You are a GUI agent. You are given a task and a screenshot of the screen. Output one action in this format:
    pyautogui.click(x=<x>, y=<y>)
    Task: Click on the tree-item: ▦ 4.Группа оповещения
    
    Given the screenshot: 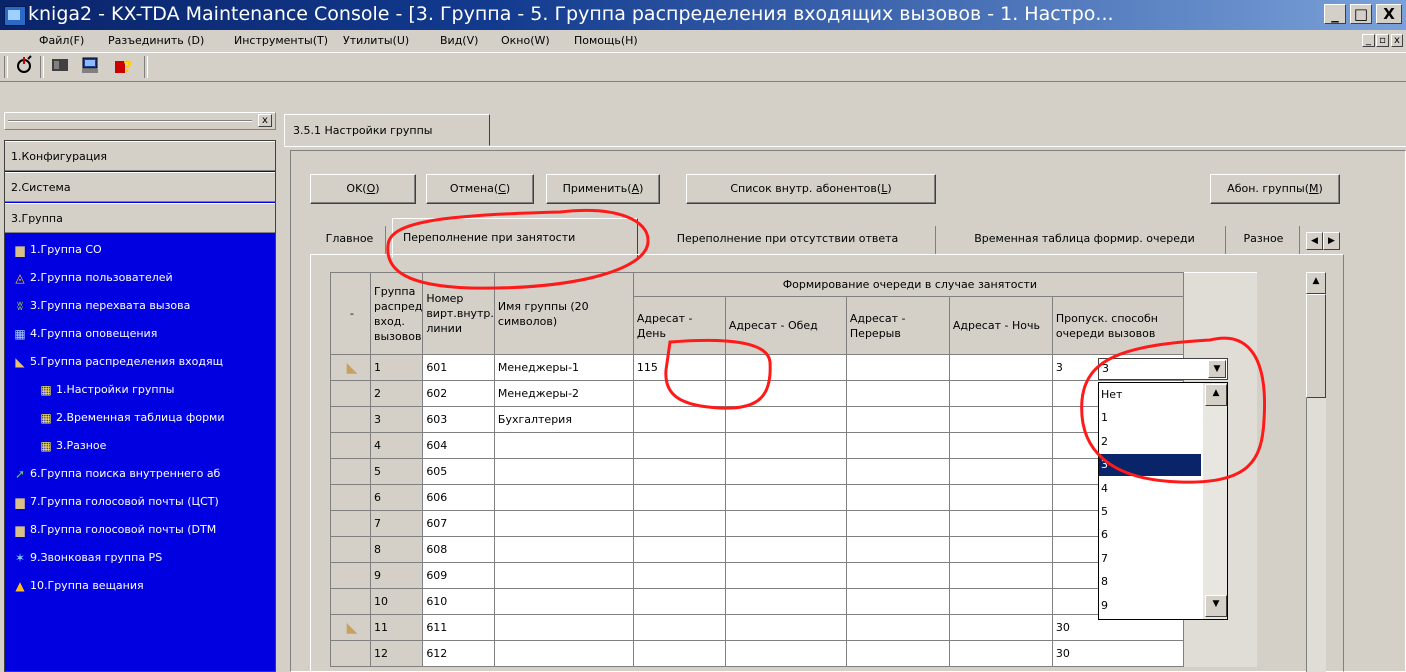 What is the action you would take?
    pyautogui.click(x=144, y=334)
    